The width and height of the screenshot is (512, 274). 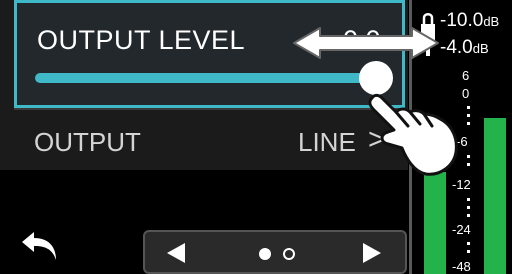 What do you see at coordinates (464, 47) in the screenshot?
I see `peak-level-bottom: -4.0dB` at bounding box center [464, 47].